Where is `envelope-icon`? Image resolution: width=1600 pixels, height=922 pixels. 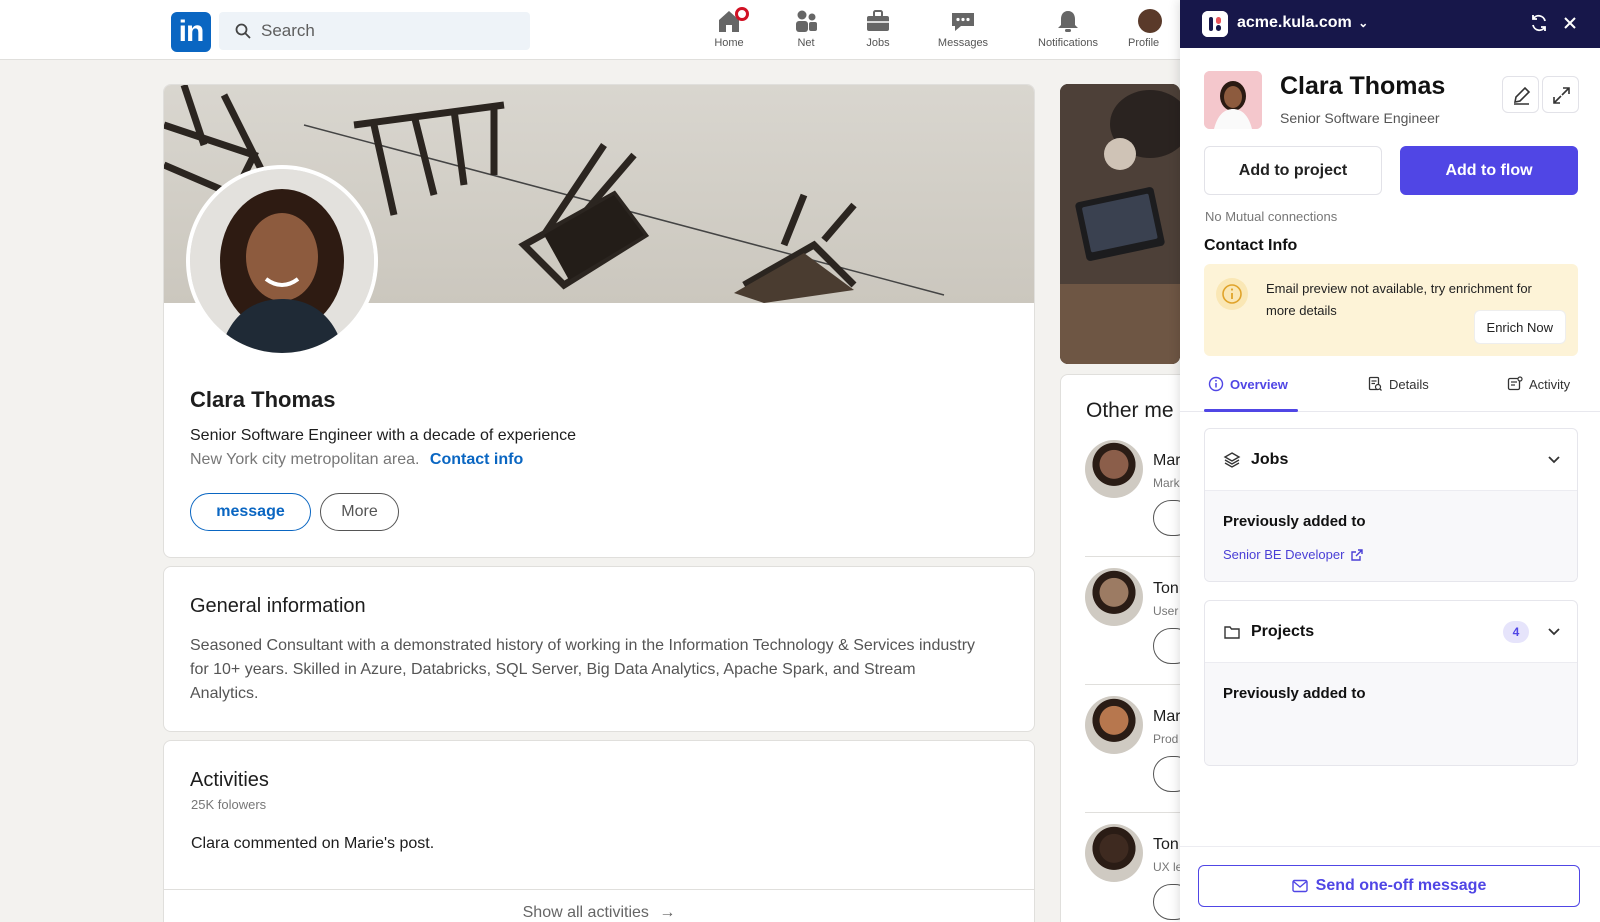
envelope-icon is located at coordinates (1299, 886).